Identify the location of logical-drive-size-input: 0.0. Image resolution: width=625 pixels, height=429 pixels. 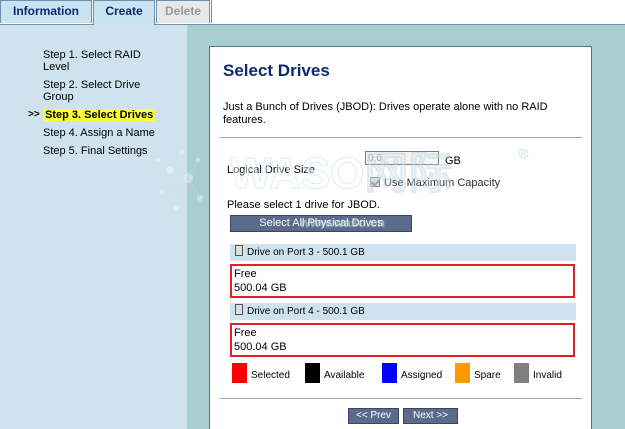
(402, 158).